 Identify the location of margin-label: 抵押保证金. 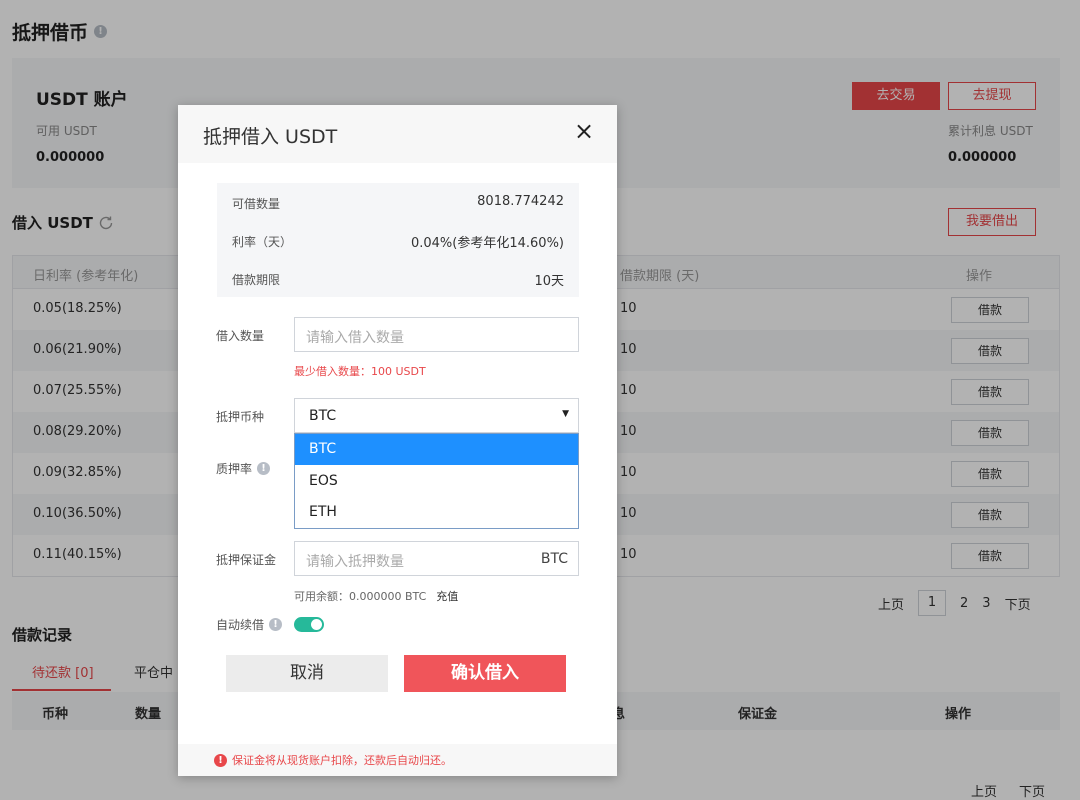
(246, 560).